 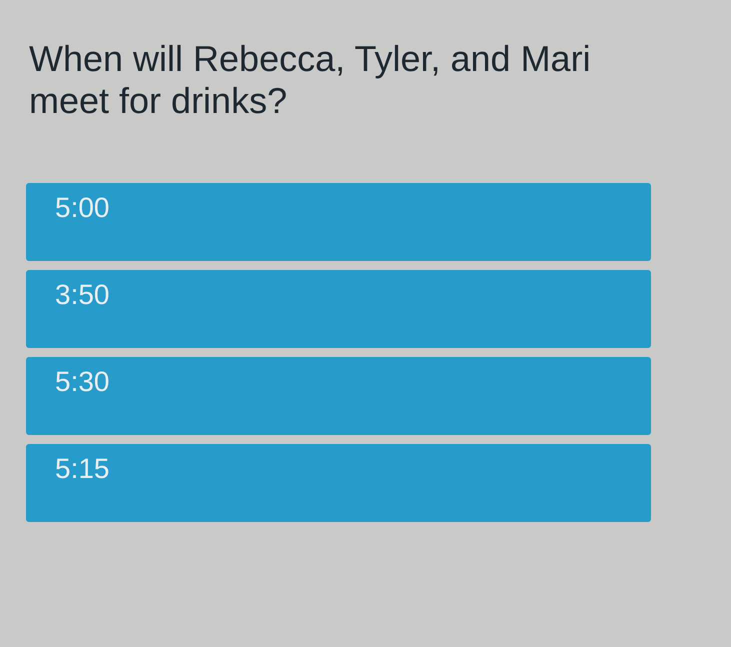 What do you see at coordinates (338, 483) in the screenshot?
I see `answer-option: 5:15` at bounding box center [338, 483].